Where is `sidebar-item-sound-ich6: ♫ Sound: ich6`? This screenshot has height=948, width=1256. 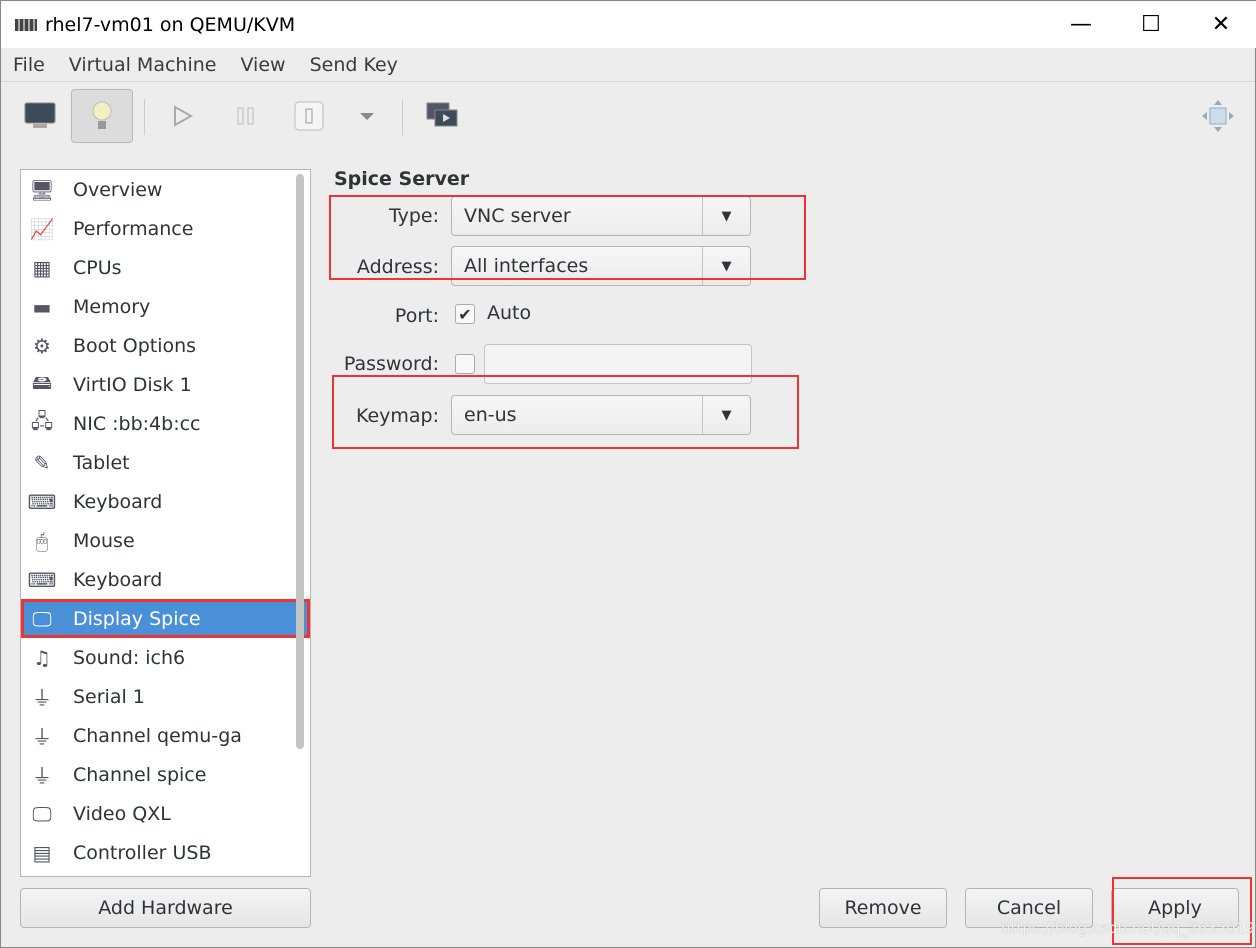
sidebar-item-sound-ich6: ♫ Sound: ich6 is located at coordinates (165, 657).